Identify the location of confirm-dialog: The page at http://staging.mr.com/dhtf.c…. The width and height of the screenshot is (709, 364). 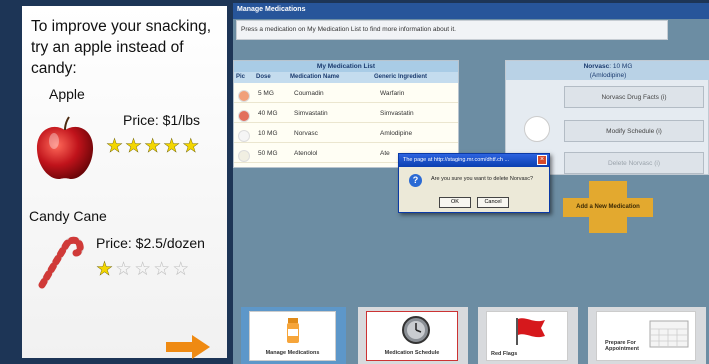
(474, 183).